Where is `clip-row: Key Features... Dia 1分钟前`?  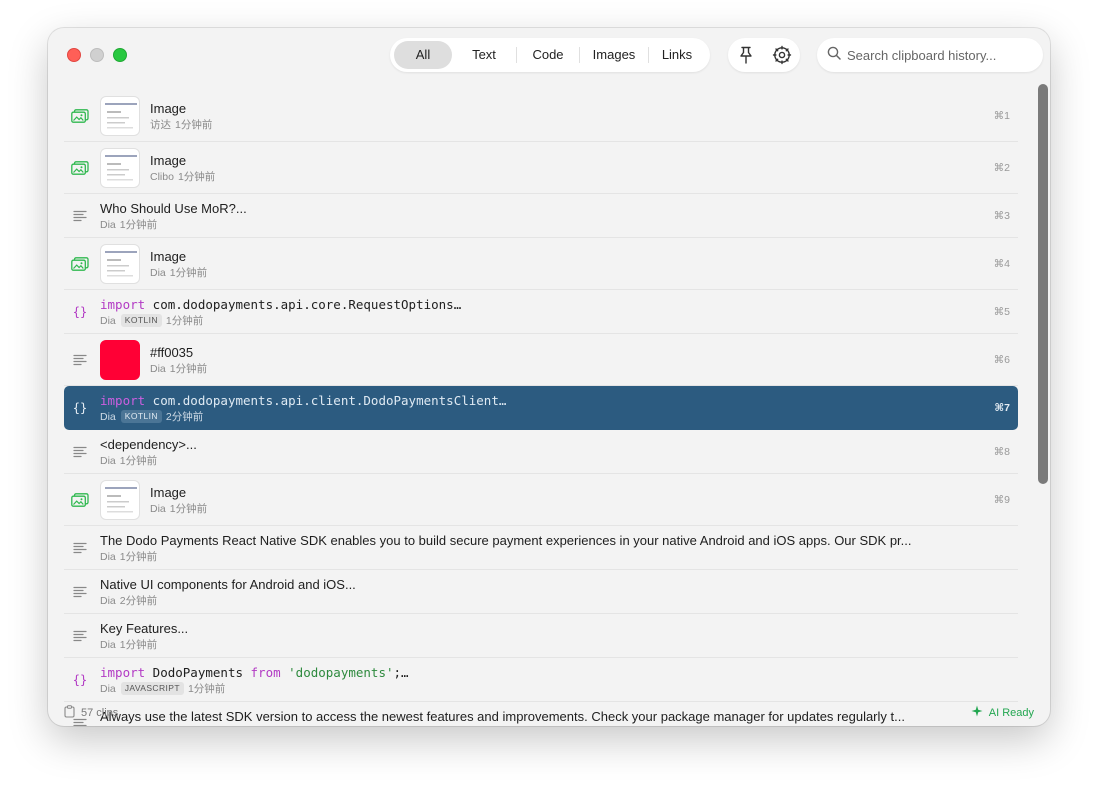
clip-row: Key Features... Dia 1分钟前 is located at coordinates (541, 636).